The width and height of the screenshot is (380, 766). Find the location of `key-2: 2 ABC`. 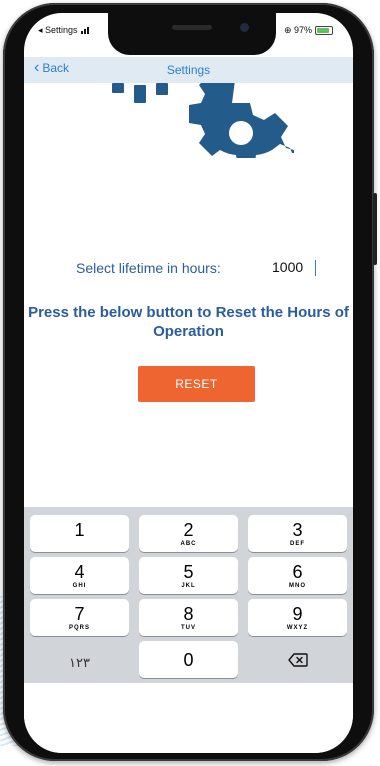

key-2: 2 ABC is located at coordinates (188, 533).